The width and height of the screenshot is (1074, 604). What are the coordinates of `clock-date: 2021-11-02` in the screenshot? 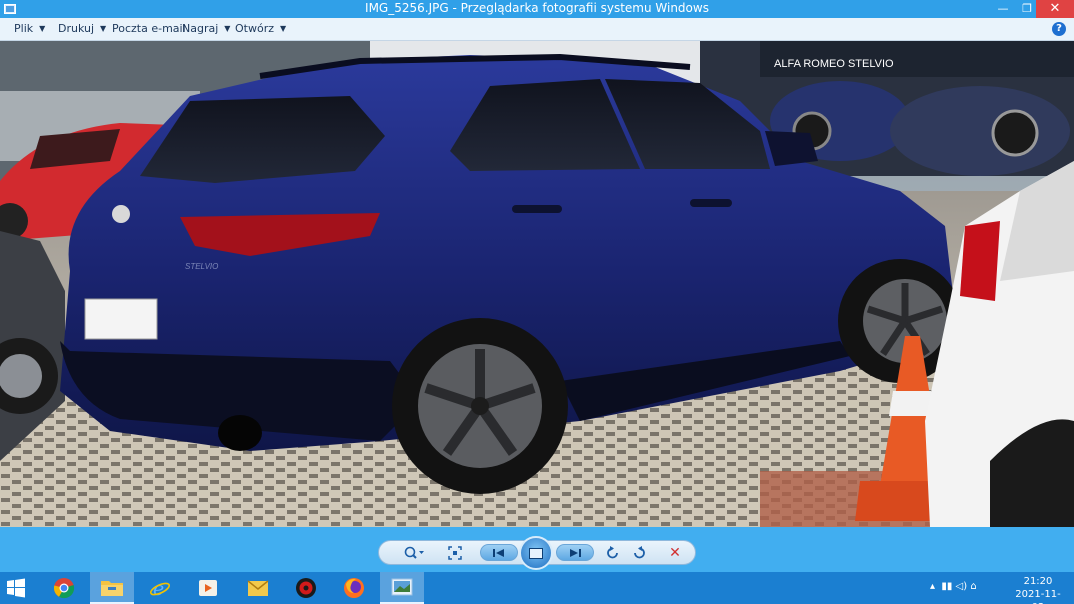 It's located at (1038, 596).